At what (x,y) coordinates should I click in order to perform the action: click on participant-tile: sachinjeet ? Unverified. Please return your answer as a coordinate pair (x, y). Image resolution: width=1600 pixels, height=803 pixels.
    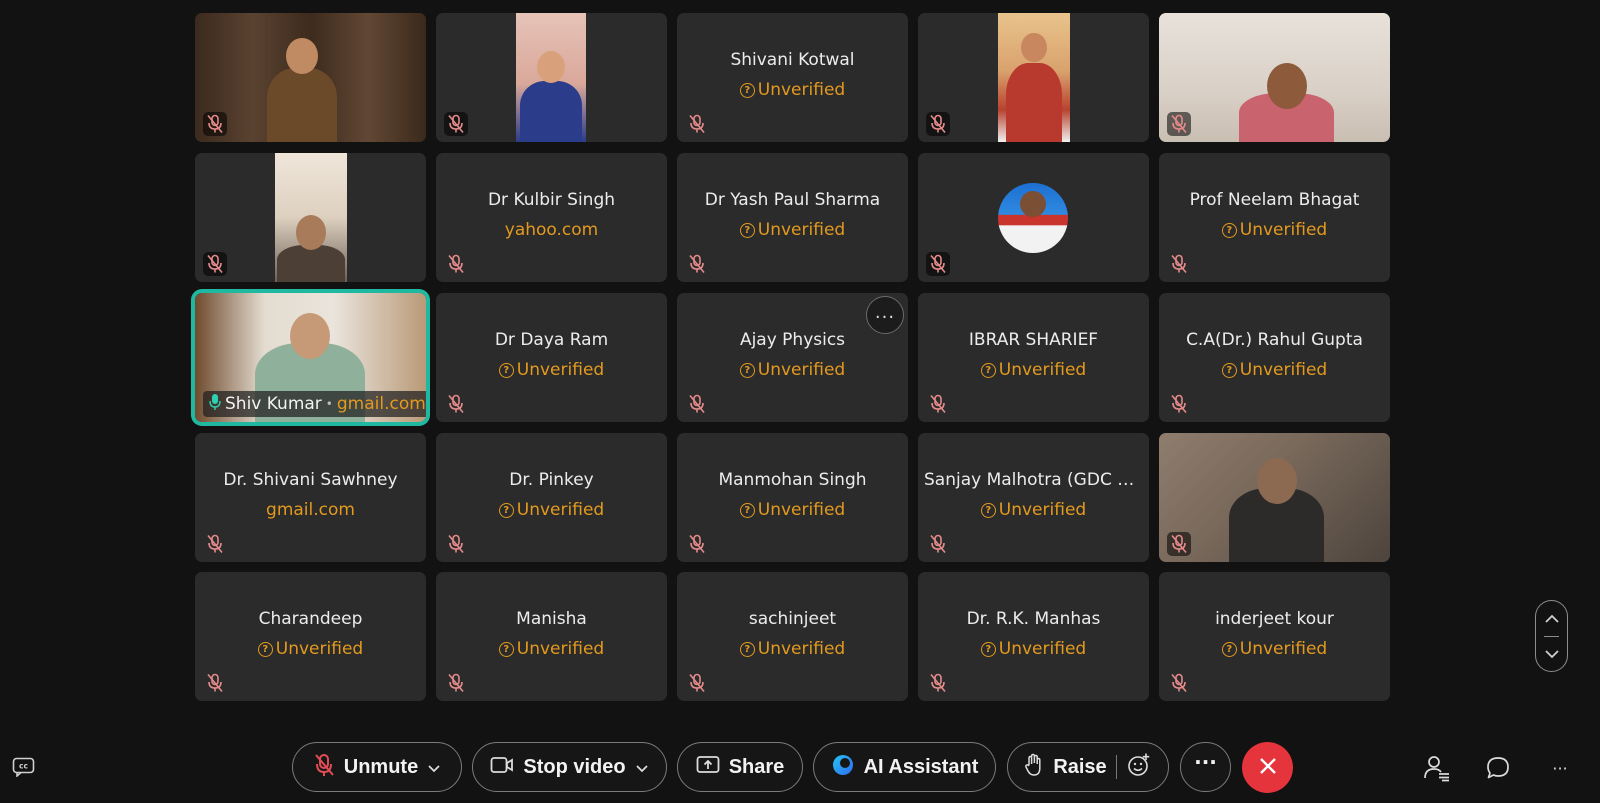
    Looking at the image, I should click on (792, 636).